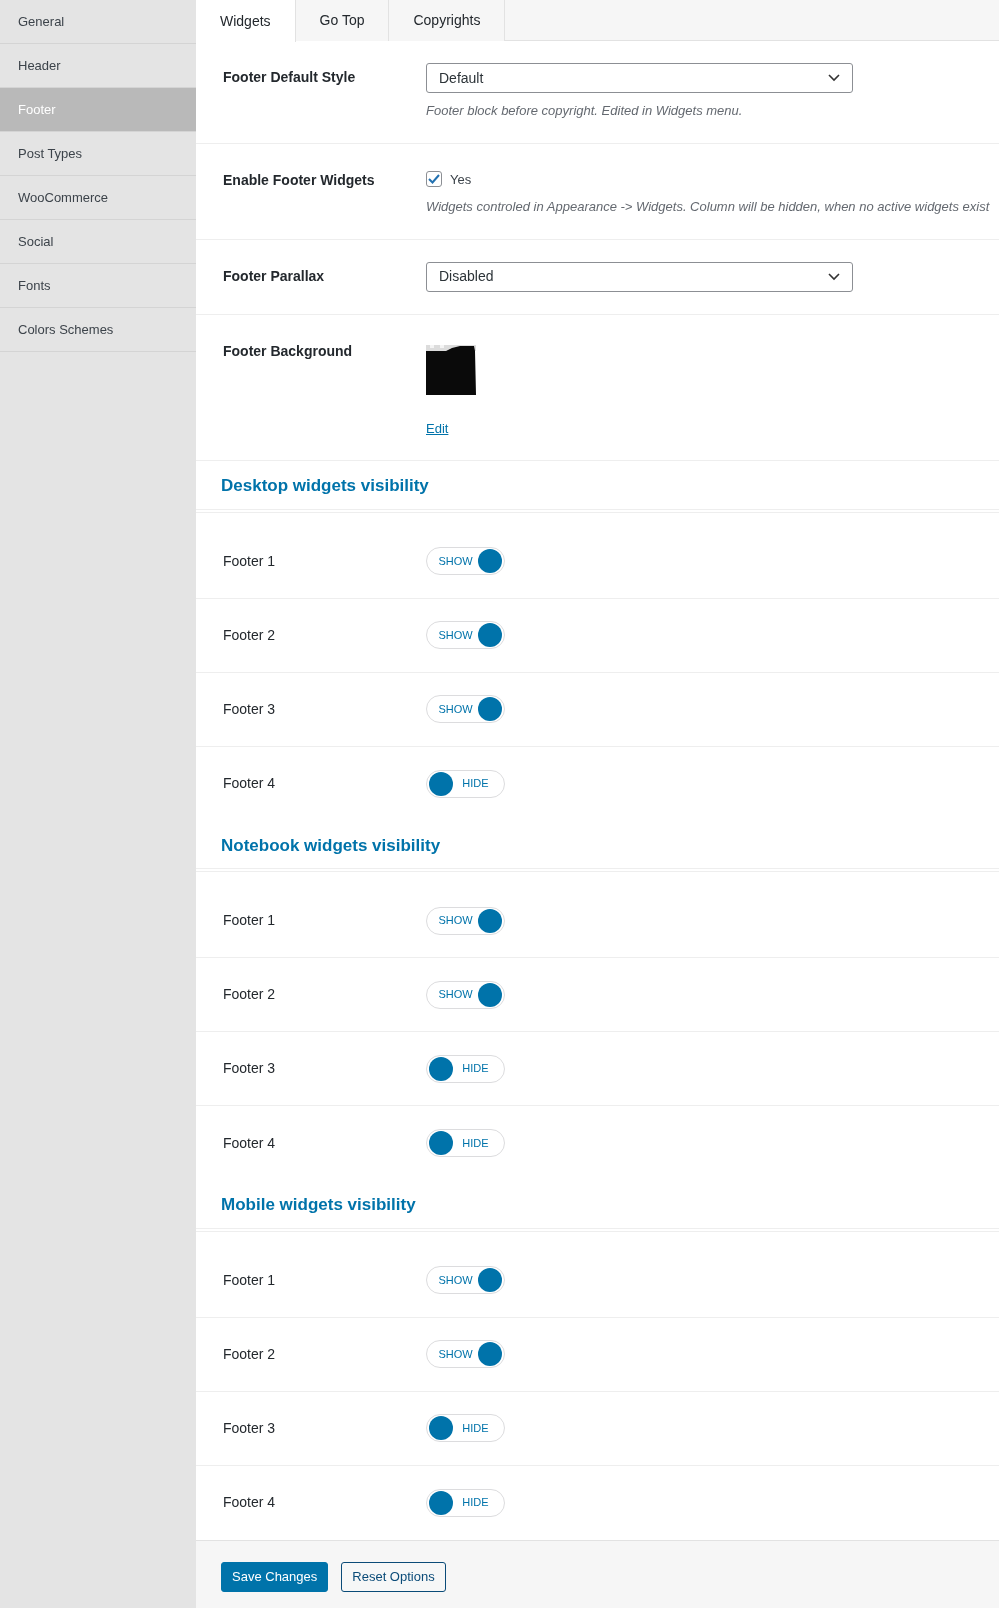  I want to click on setting-label: Footer Background, so click(288, 351).